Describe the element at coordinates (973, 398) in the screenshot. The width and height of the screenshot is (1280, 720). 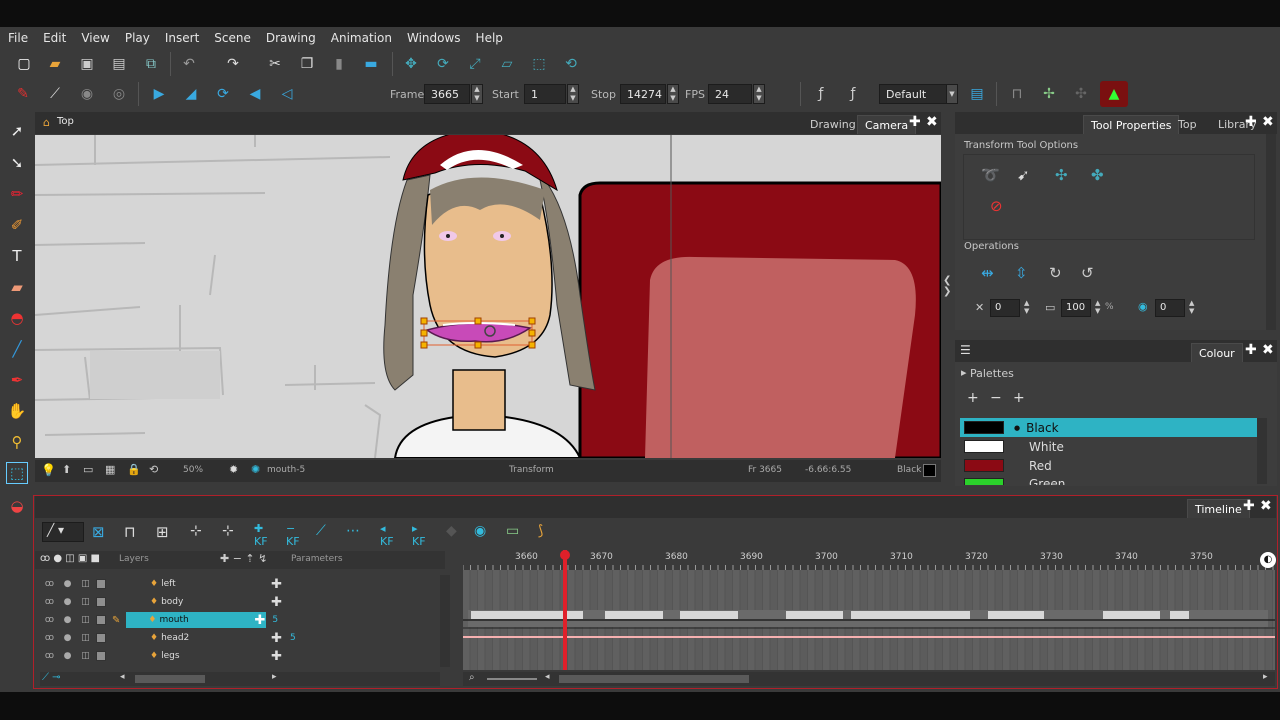
I see `add-colour-icon: +` at that location.